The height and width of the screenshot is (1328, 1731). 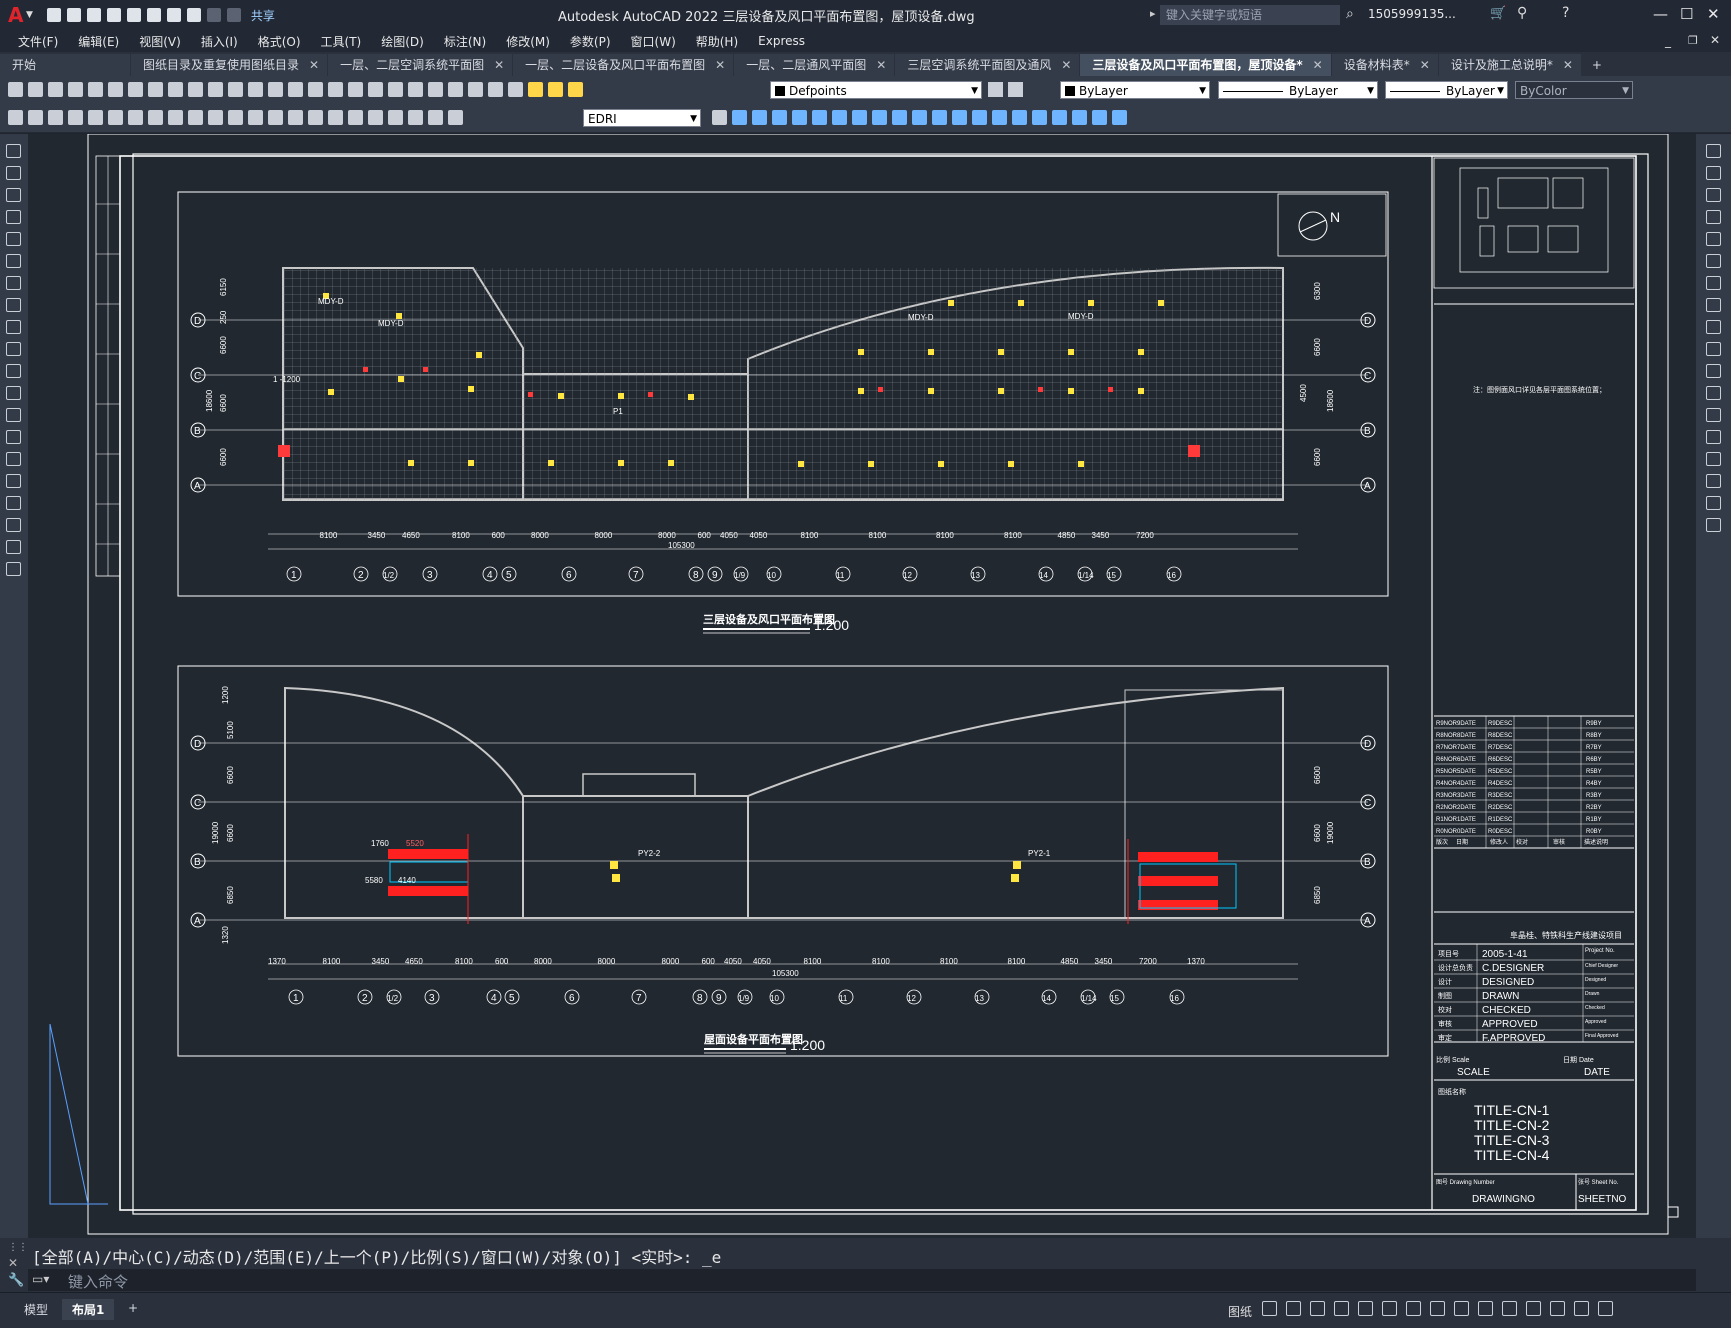 What do you see at coordinates (18, 1247) in the screenshot?
I see `command-grip-icon: ⋮⋮` at bounding box center [18, 1247].